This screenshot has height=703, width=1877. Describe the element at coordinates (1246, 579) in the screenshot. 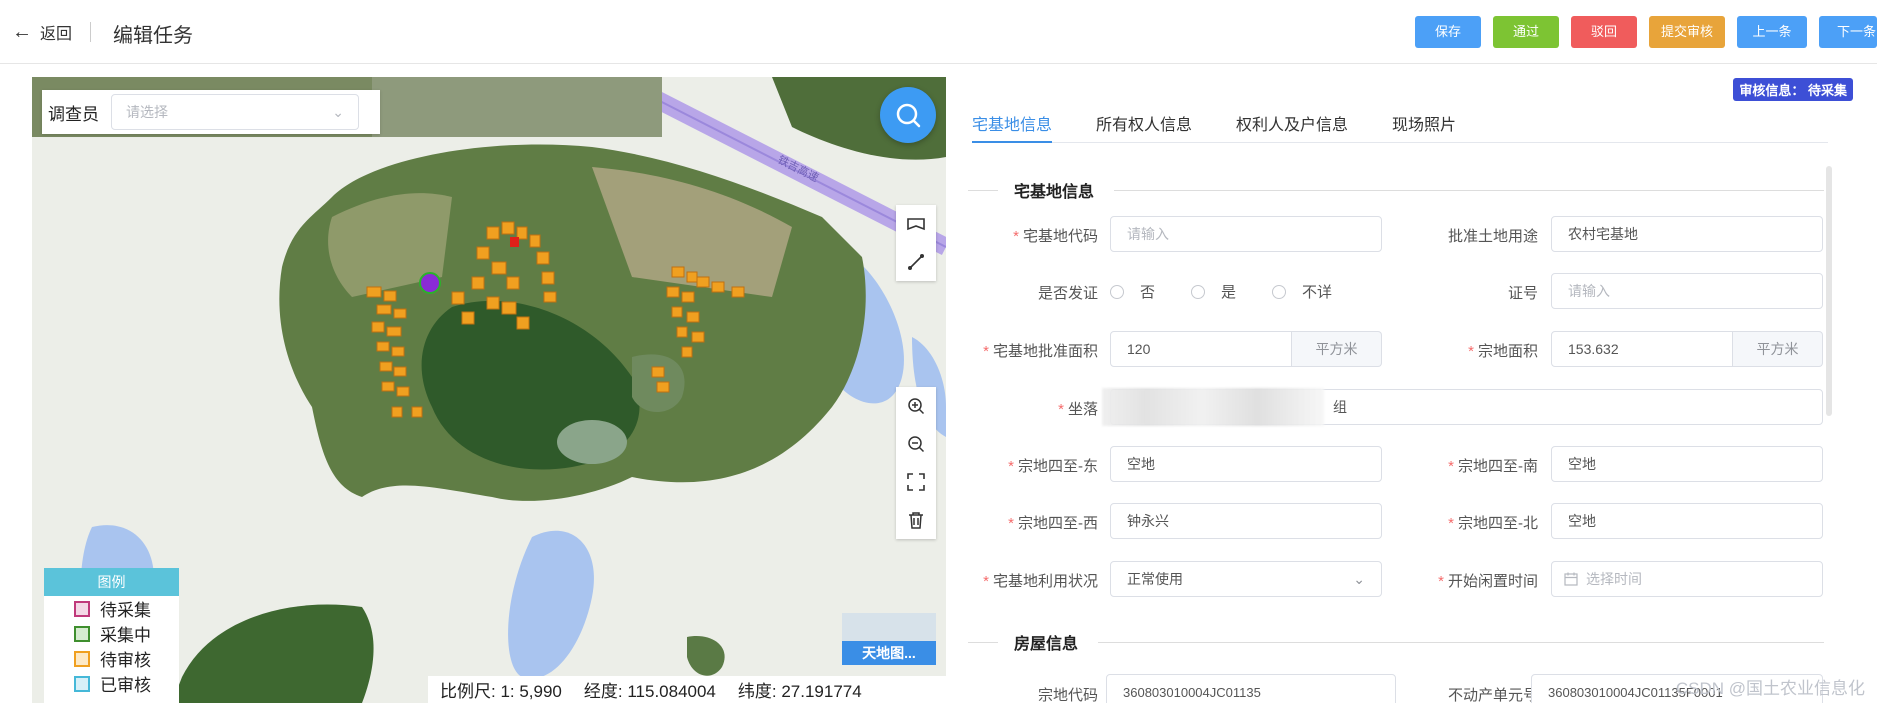

I see `usage-select: 正常使用 ⌄` at that location.